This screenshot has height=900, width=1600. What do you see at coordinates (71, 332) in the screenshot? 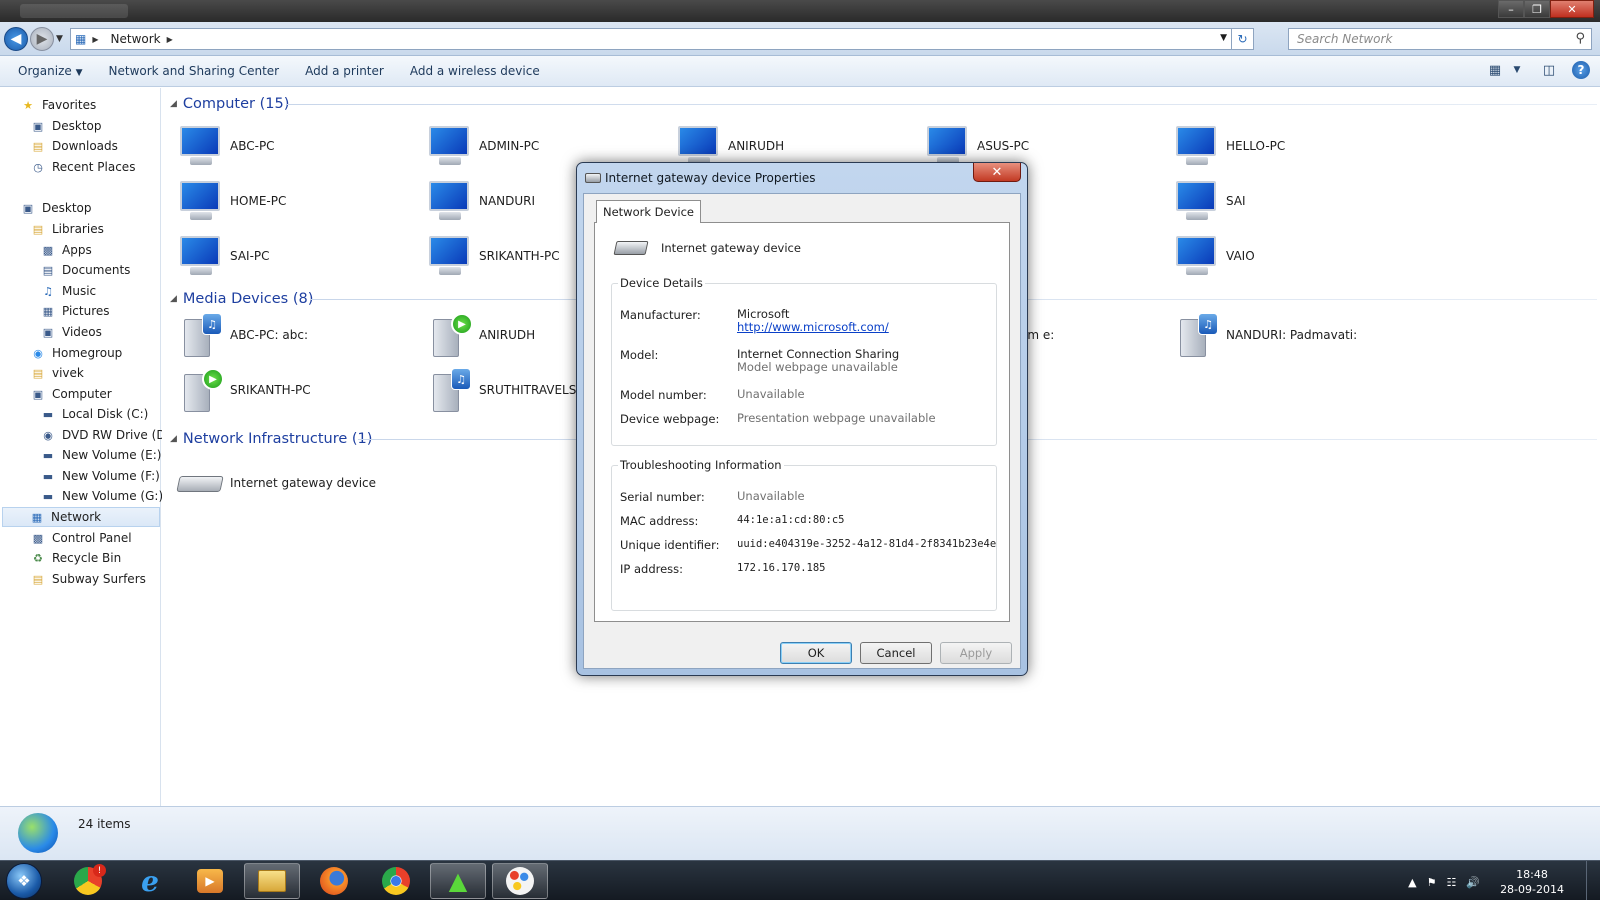
I see `nav-item-videos: ▣ Videos` at bounding box center [71, 332].